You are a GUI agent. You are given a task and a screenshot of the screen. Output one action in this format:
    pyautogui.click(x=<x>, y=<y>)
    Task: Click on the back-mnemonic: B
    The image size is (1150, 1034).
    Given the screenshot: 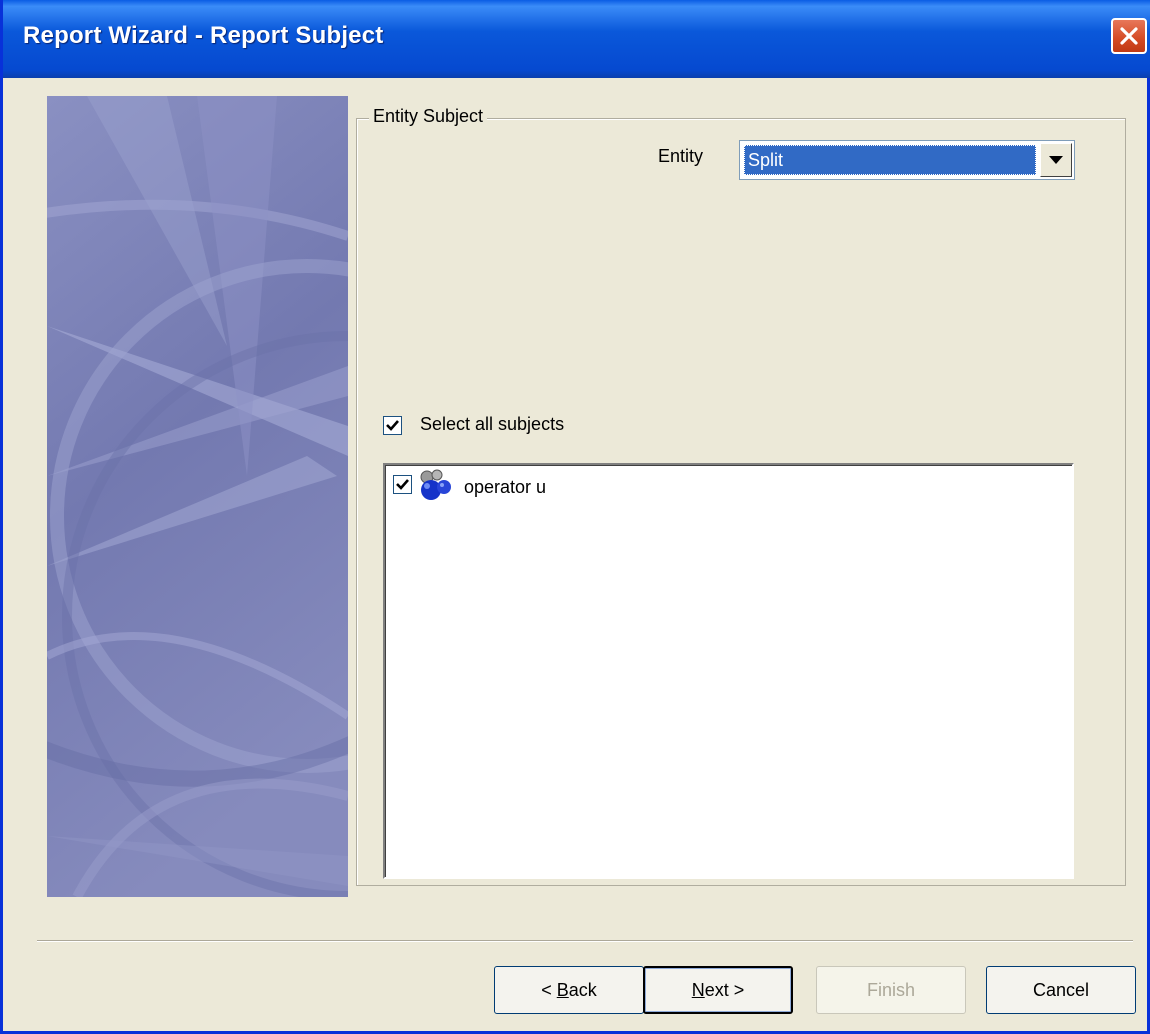 What is the action you would take?
    pyautogui.click(x=562, y=989)
    